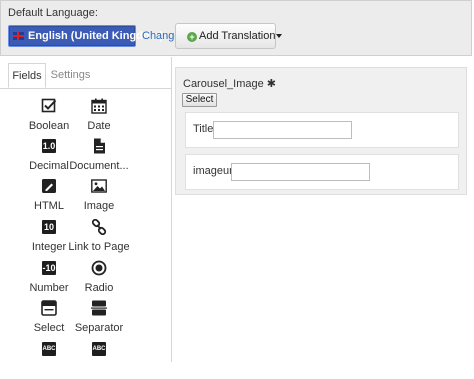 This screenshot has height=379, width=474. What do you see at coordinates (49, 105) in the screenshot?
I see `checkbox-icon` at bounding box center [49, 105].